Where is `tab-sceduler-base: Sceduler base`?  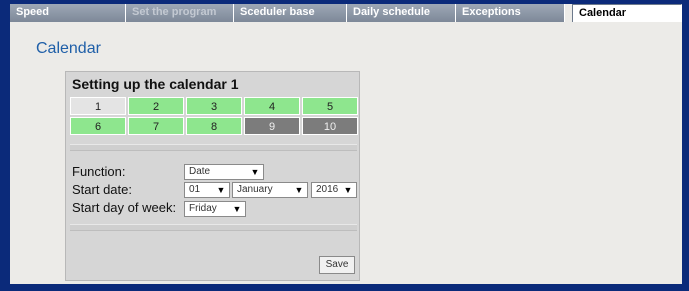 tab-sceduler-base: Sceduler base is located at coordinates (290, 13).